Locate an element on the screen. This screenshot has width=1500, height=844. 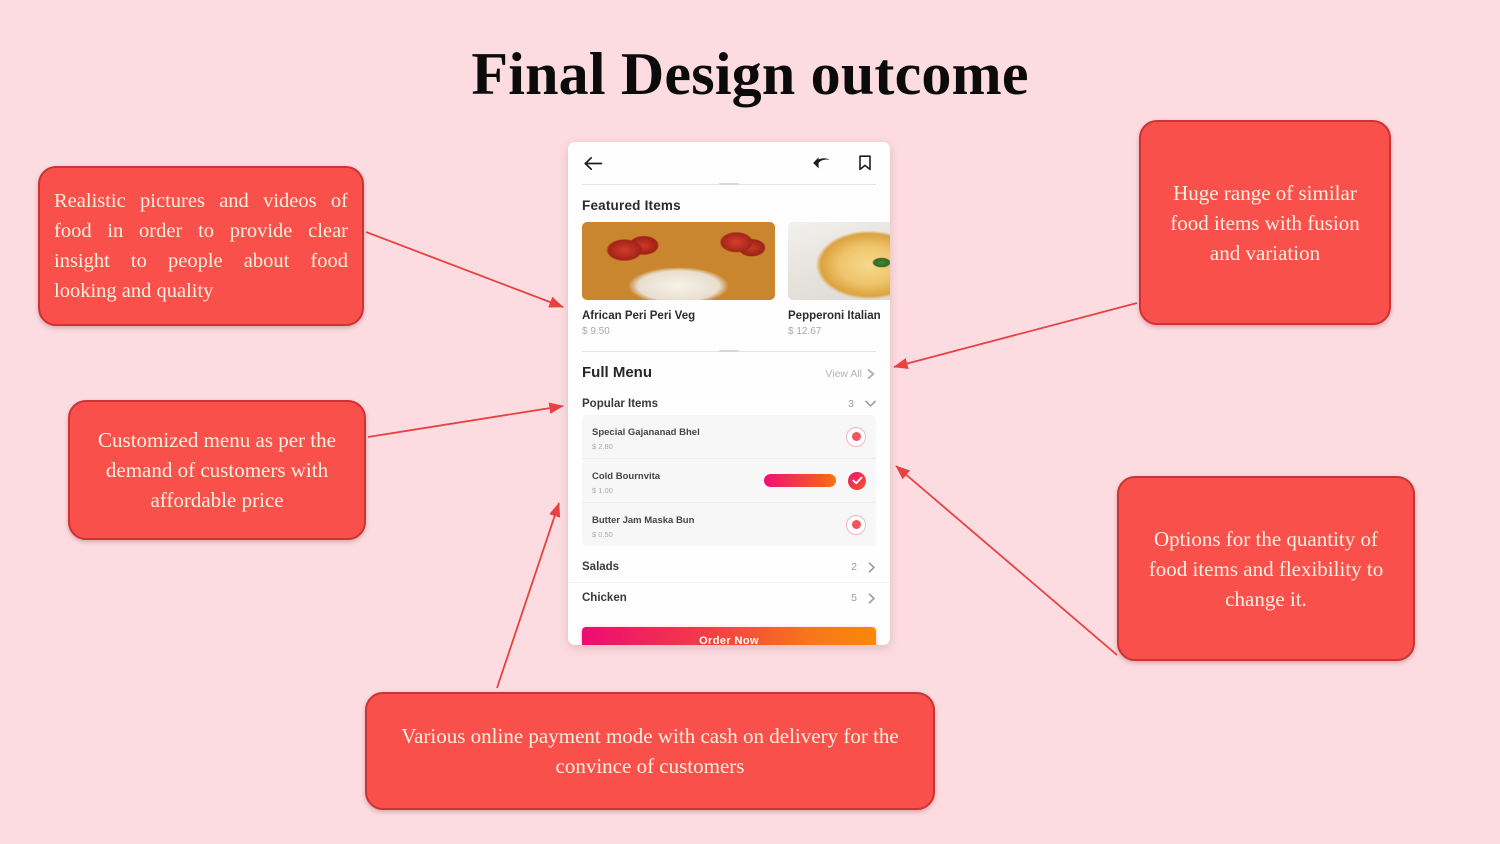
app-top-bar is located at coordinates (729, 163).